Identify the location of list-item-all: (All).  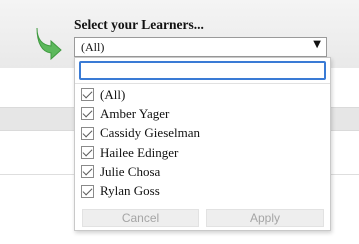
(140, 94).